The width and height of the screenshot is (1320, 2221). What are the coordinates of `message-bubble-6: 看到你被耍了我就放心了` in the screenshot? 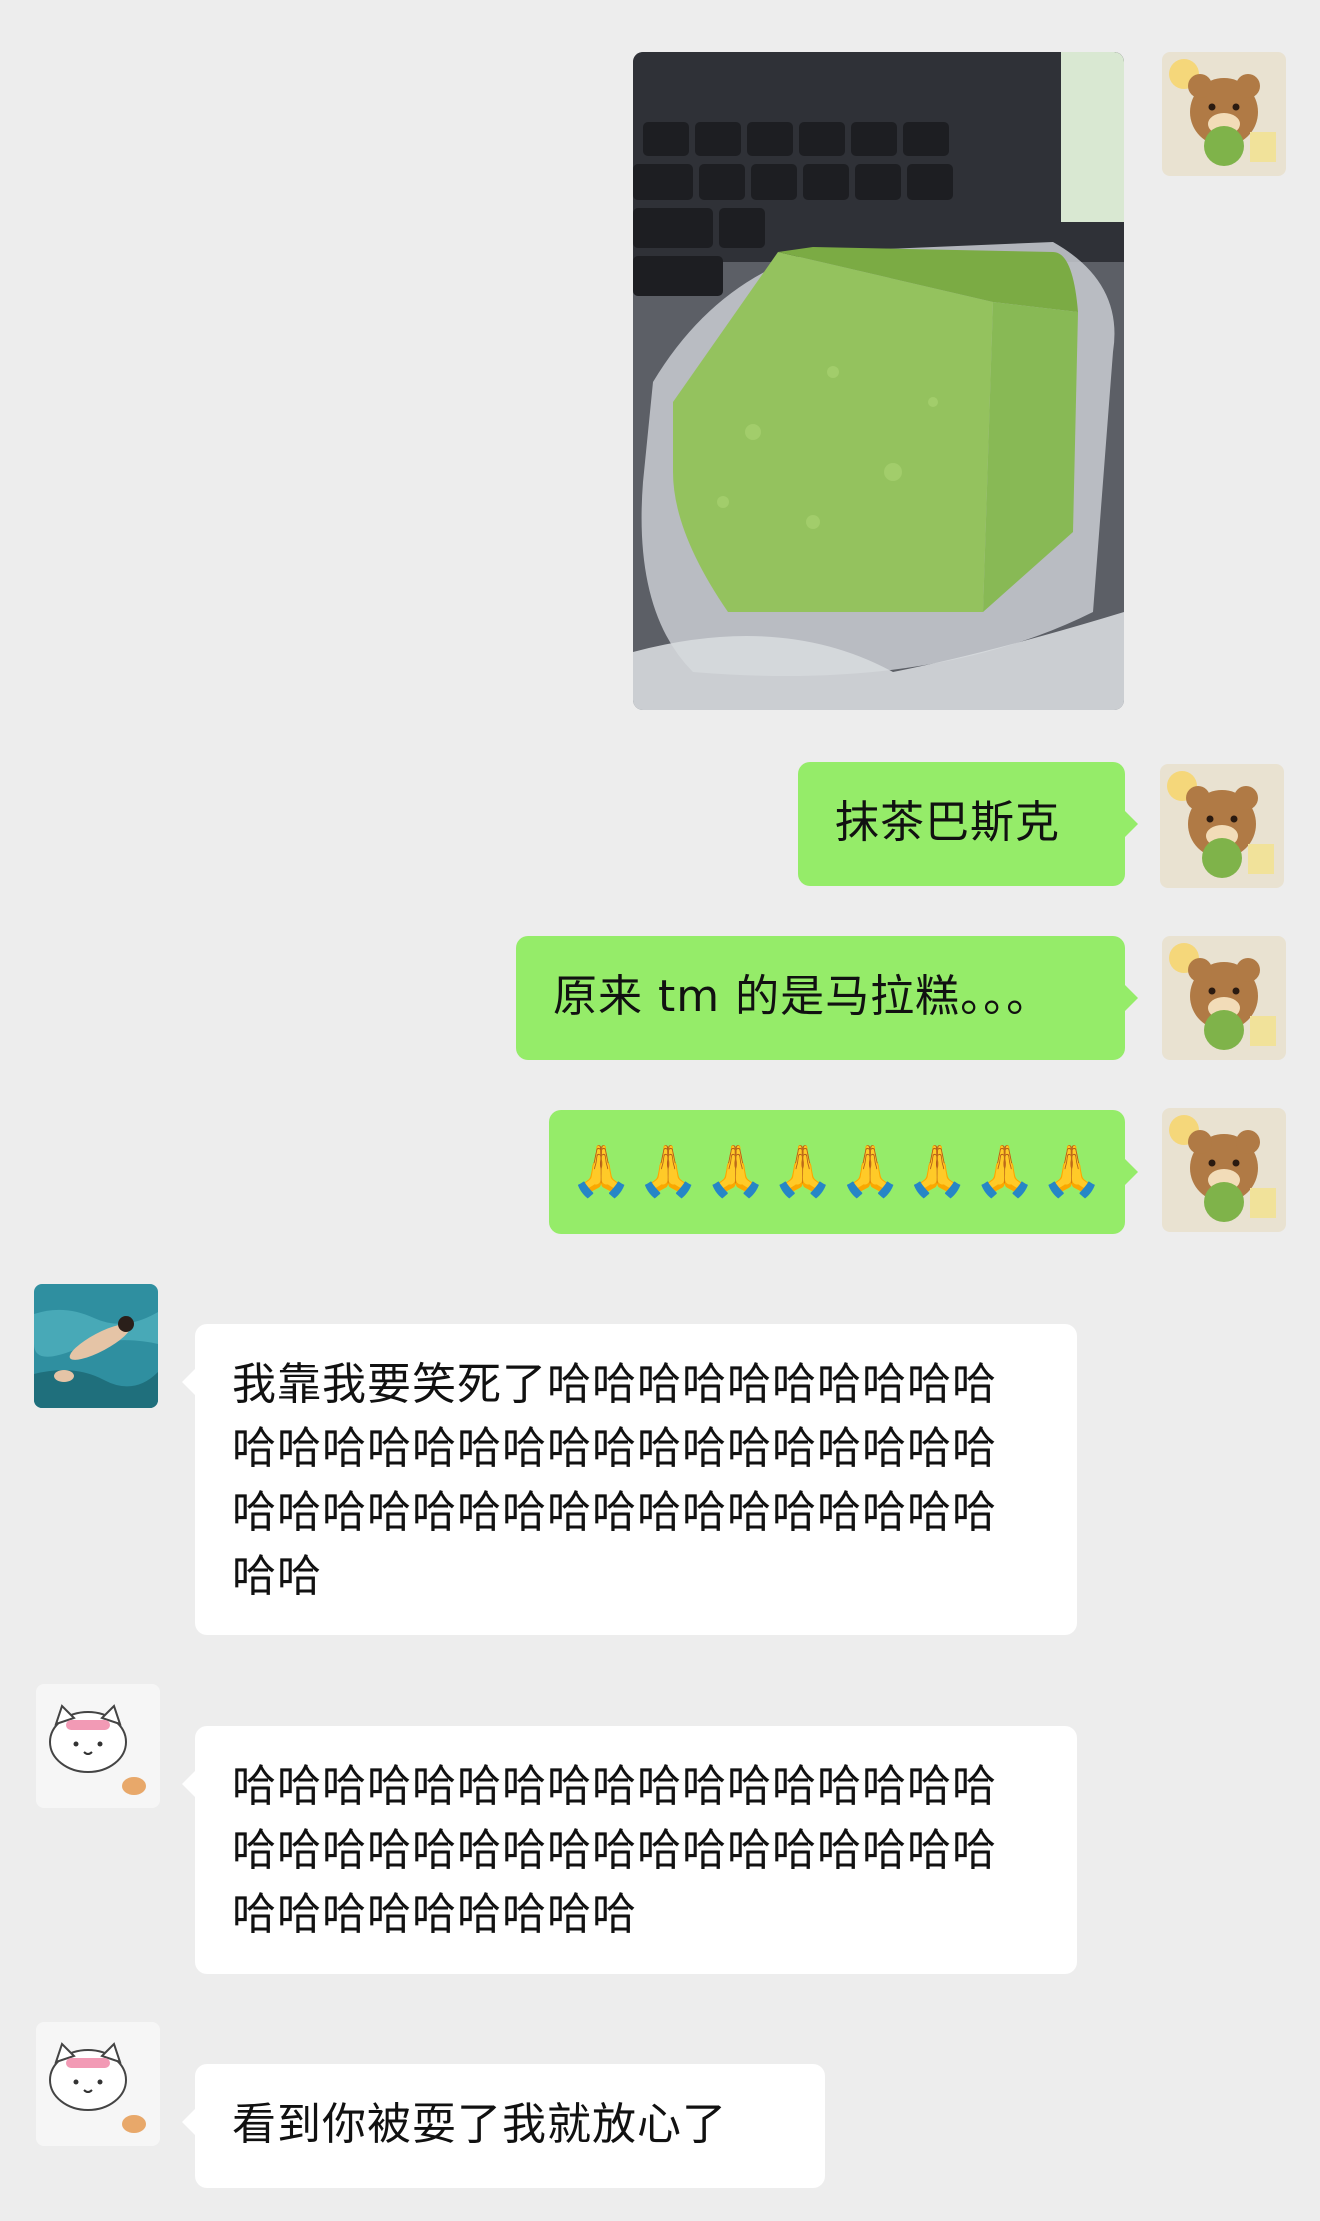 It's located at (503, 2126).